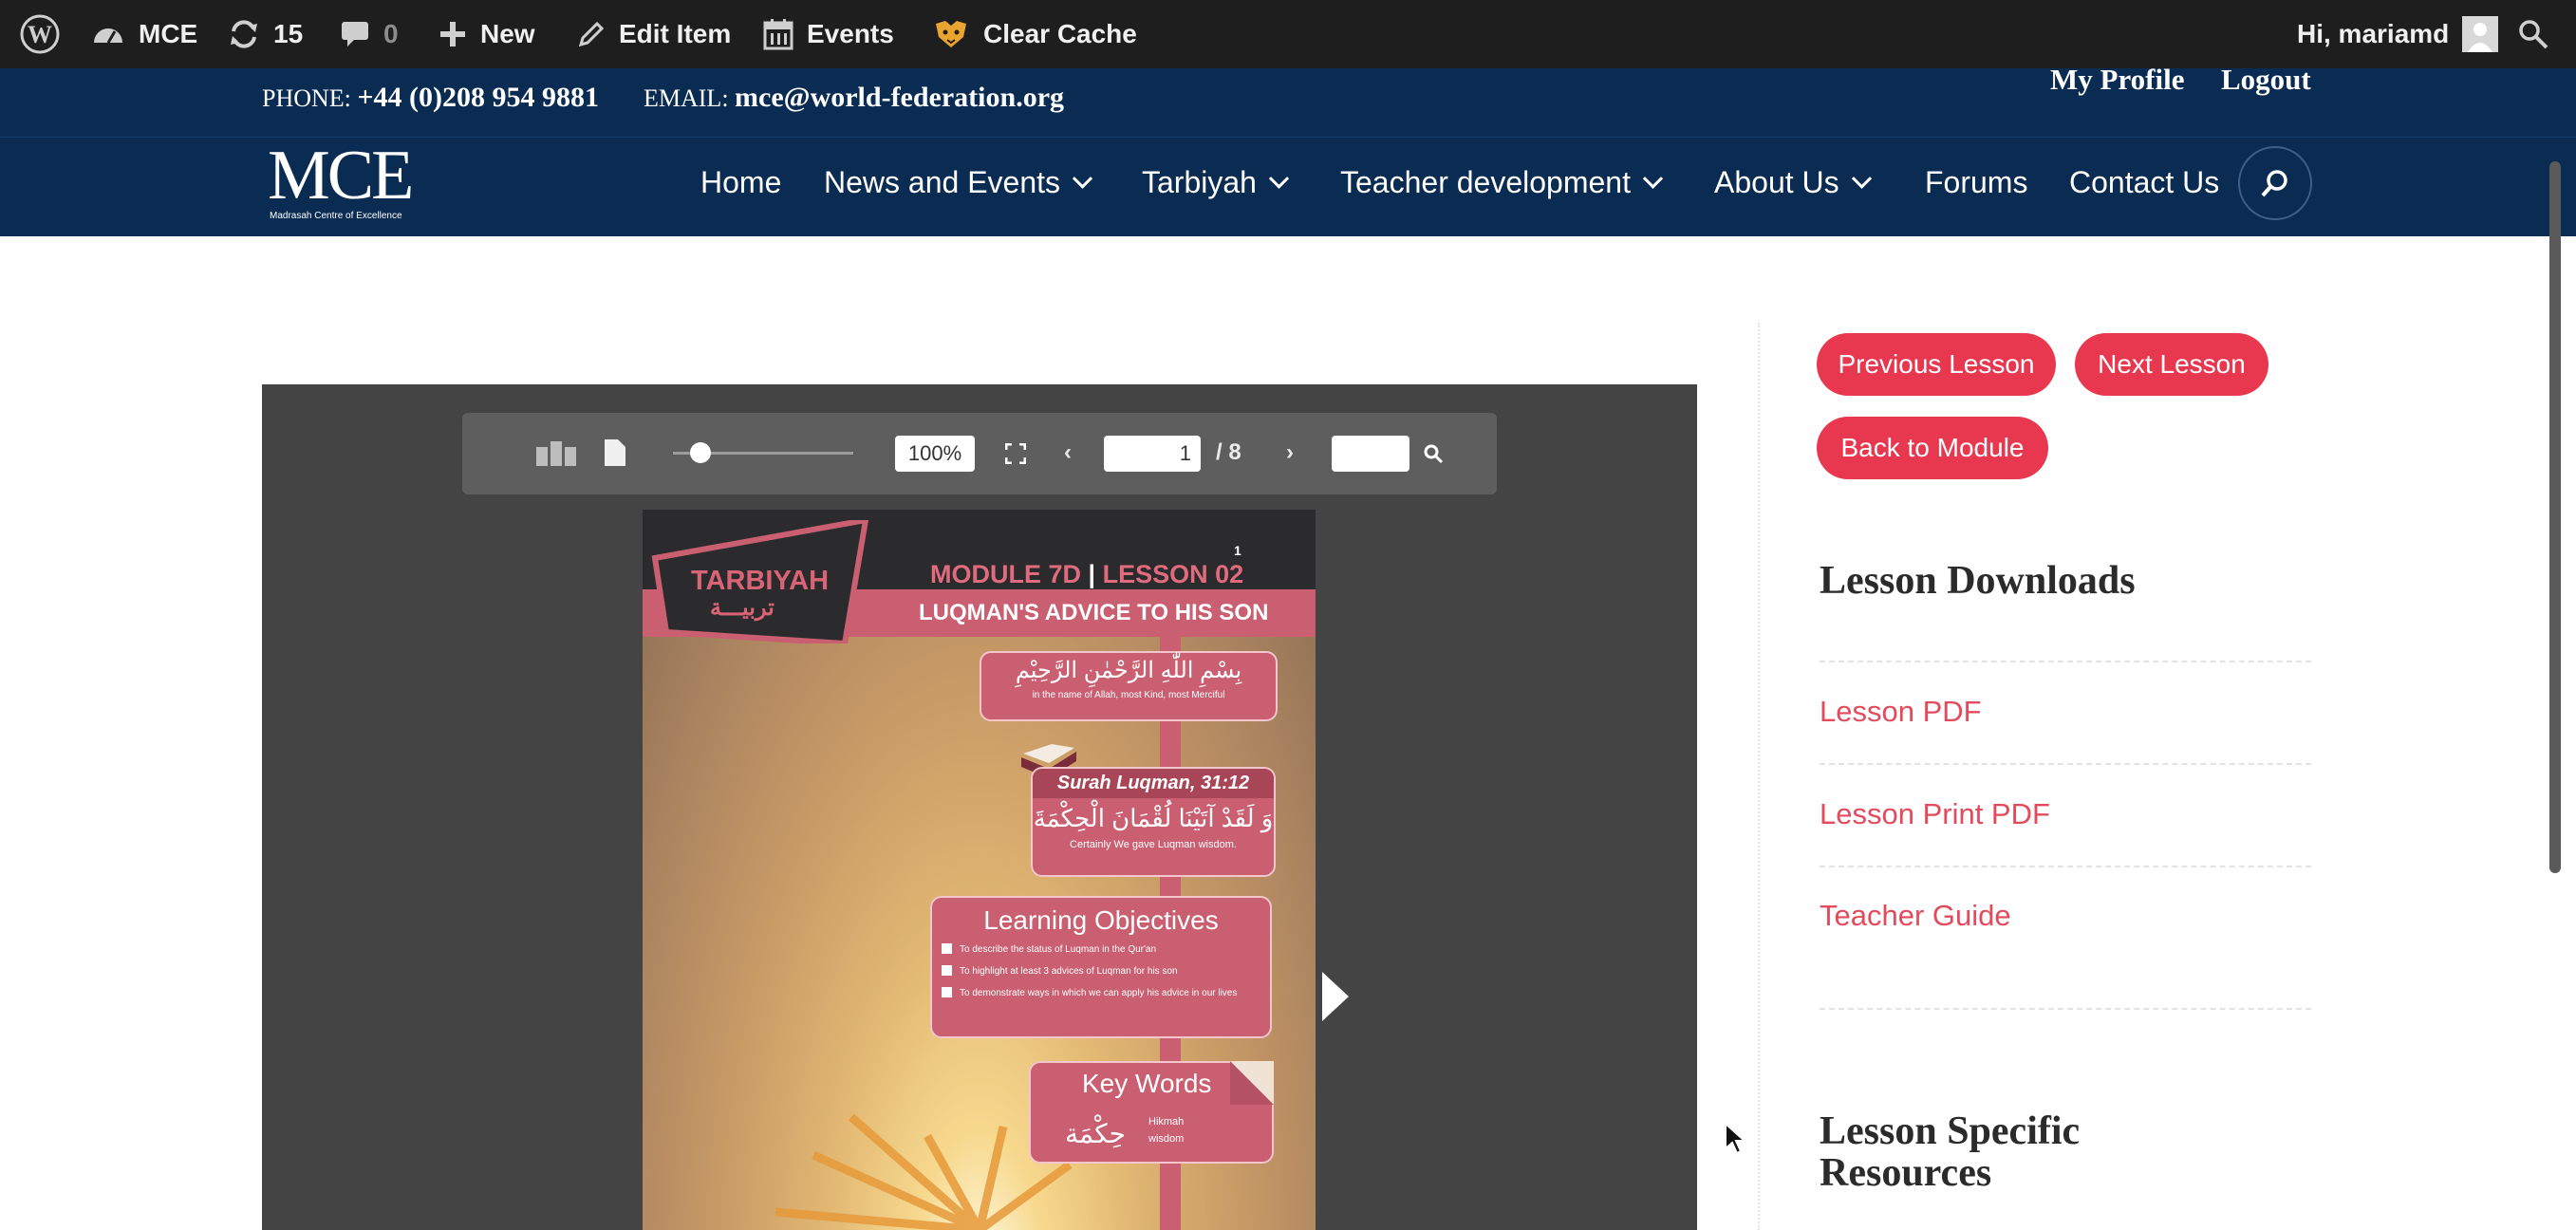  What do you see at coordinates (1153, 784) in the screenshot?
I see `surah-reference: Surah Luqman, 31:12` at bounding box center [1153, 784].